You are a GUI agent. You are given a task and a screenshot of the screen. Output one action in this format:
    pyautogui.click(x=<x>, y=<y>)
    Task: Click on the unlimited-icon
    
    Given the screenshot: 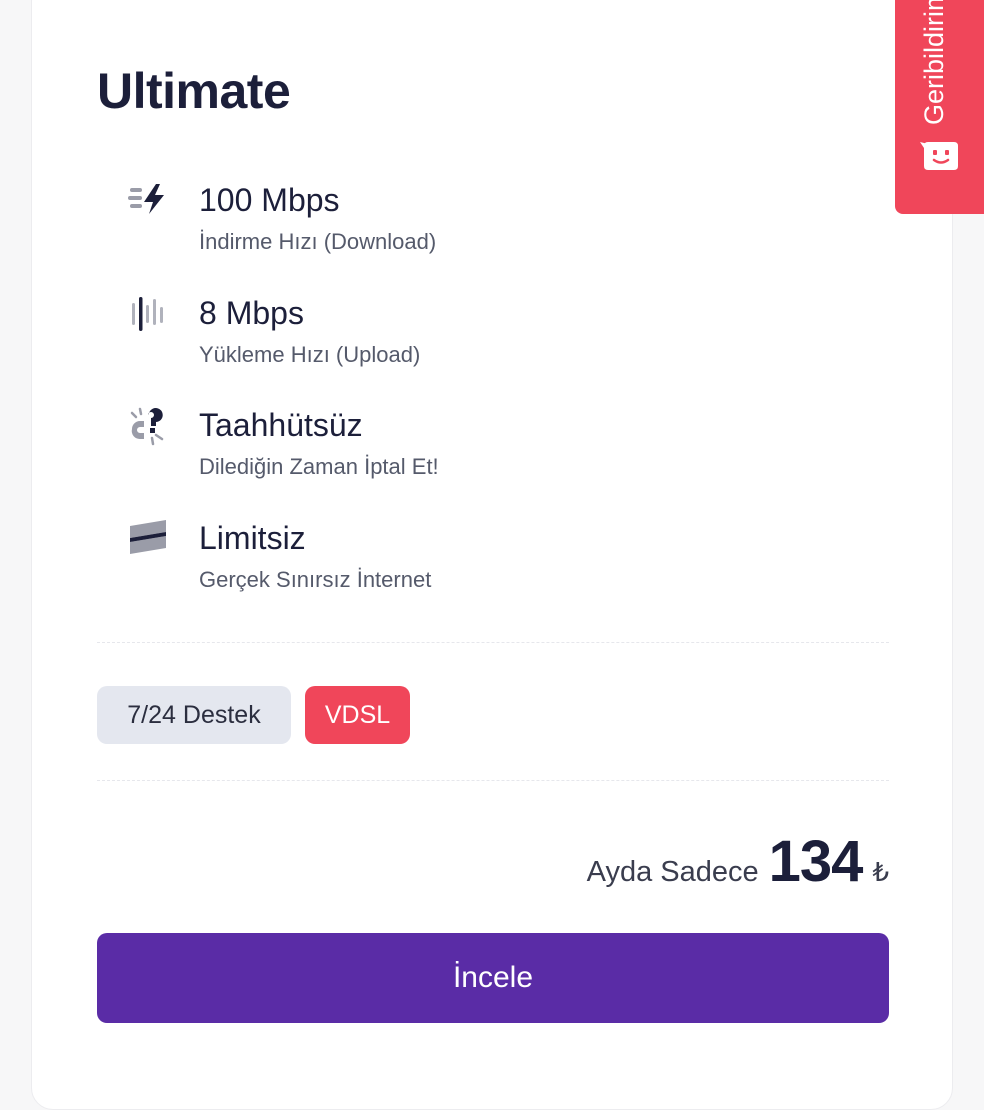 What is the action you would take?
    pyautogui.click(x=148, y=540)
    